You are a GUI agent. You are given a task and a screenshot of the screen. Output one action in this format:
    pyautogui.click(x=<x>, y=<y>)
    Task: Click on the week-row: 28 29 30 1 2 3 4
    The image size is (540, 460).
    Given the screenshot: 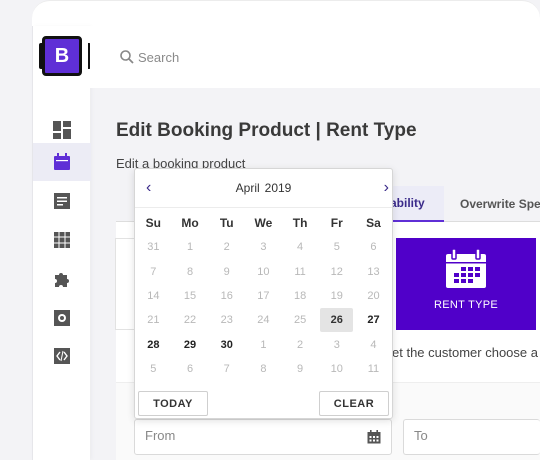 What is the action you would take?
    pyautogui.click(x=263, y=344)
    